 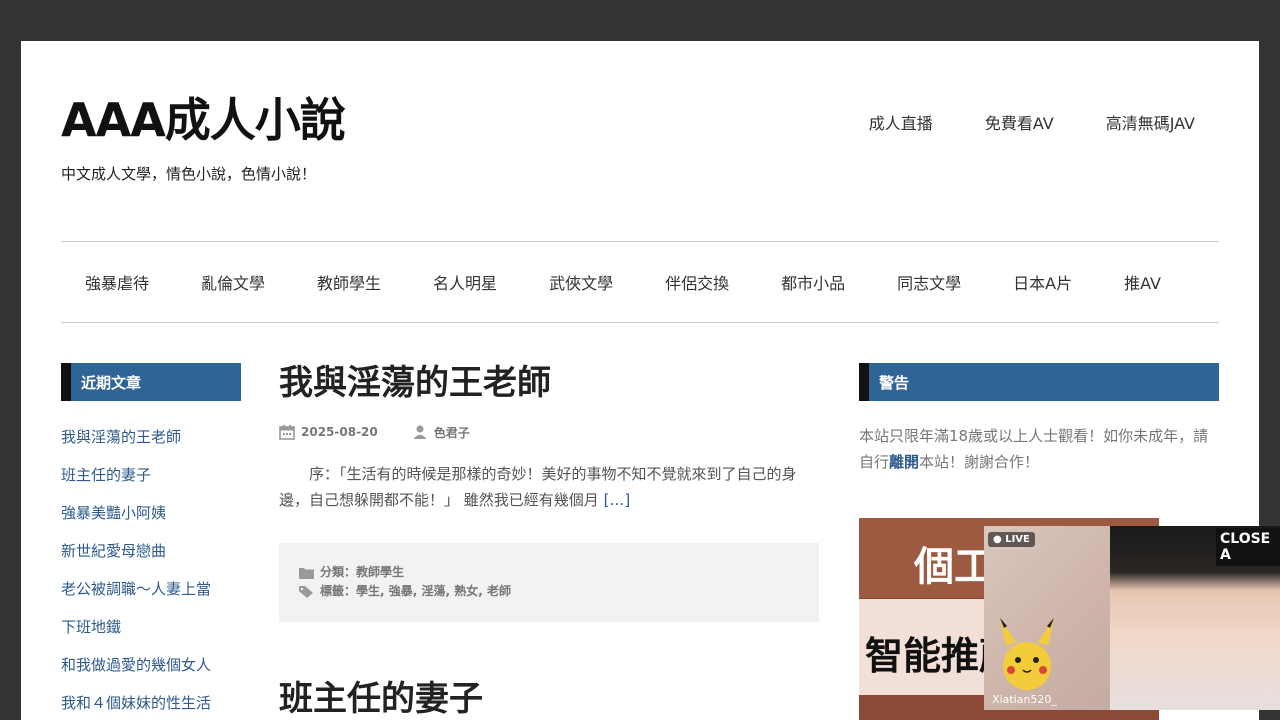 What do you see at coordinates (151, 521) in the screenshot?
I see `recent-post-link: 強暴美豔小阿姨` at bounding box center [151, 521].